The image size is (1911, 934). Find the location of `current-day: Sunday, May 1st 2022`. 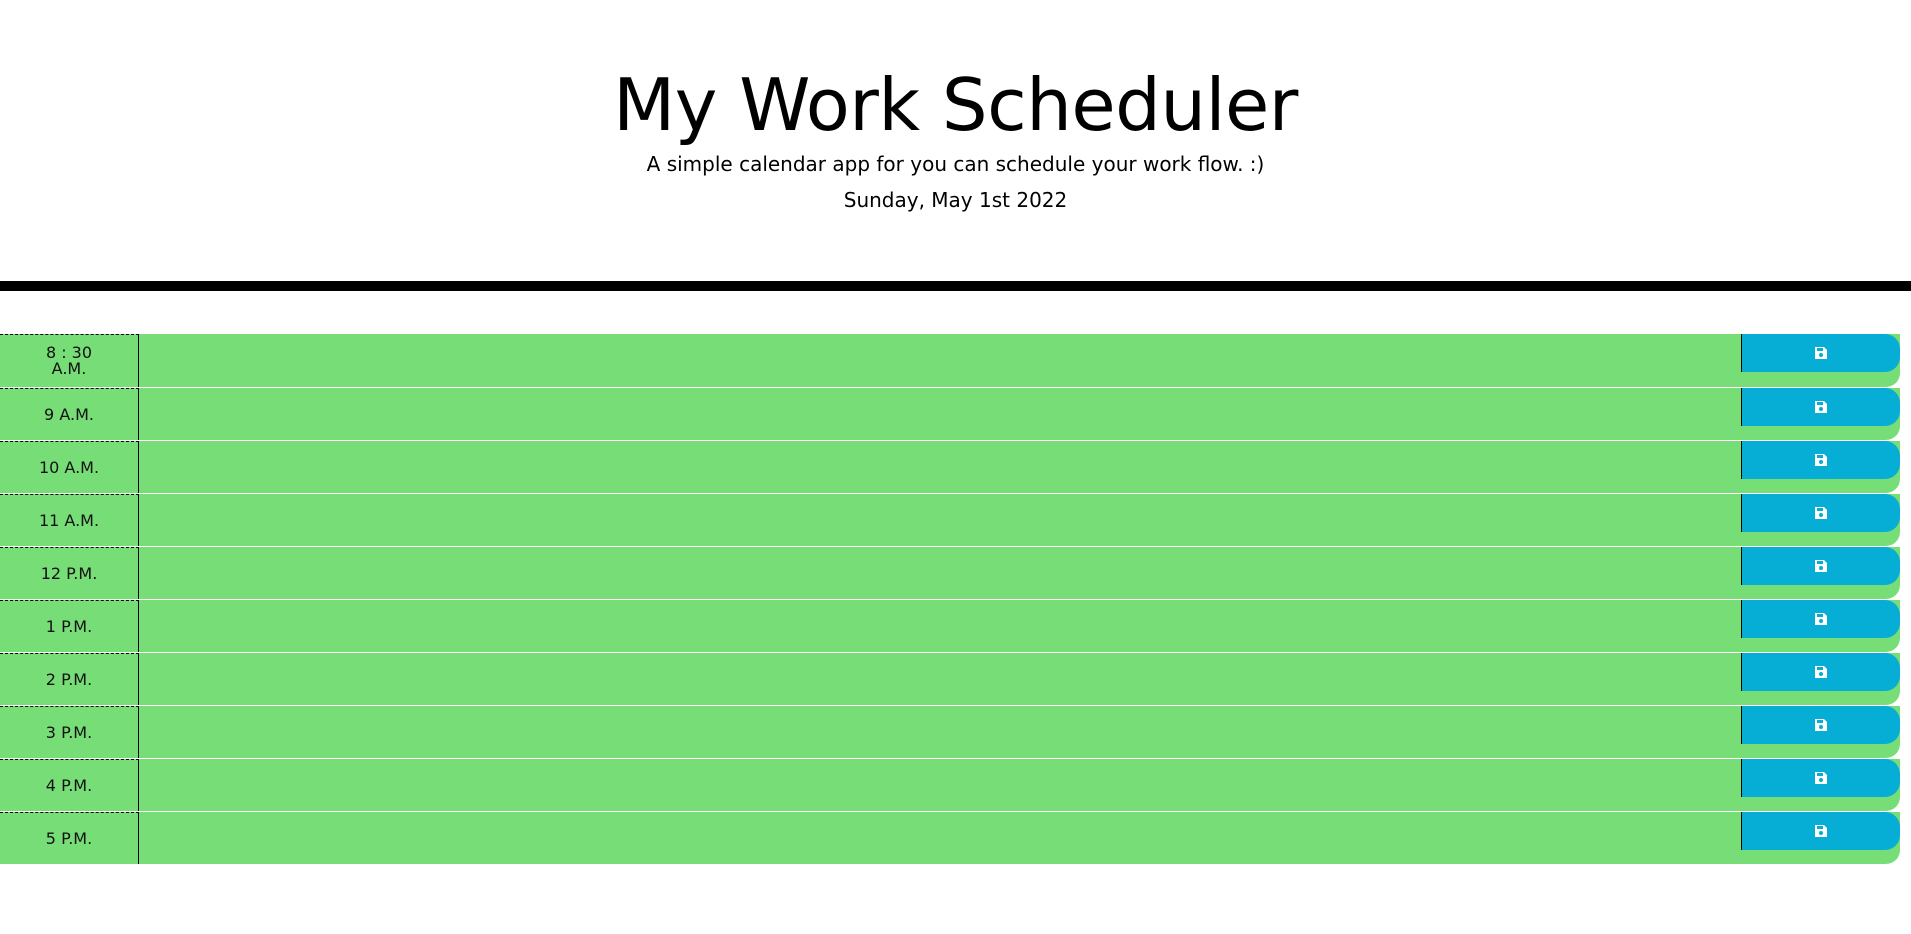

current-day: Sunday, May 1st 2022 is located at coordinates (955, 200).